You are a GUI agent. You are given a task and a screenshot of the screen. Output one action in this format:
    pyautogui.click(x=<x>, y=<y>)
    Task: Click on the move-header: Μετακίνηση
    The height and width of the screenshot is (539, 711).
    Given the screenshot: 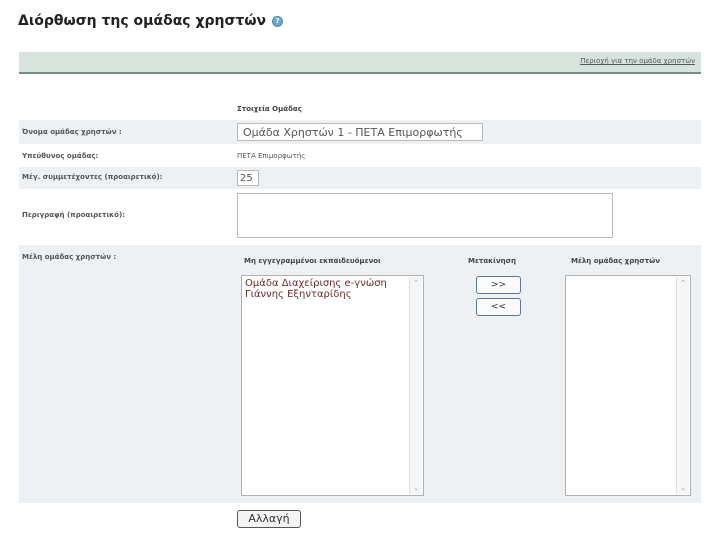 What is the action you would take?
    pyautogui.click(x=492, y=261)
    